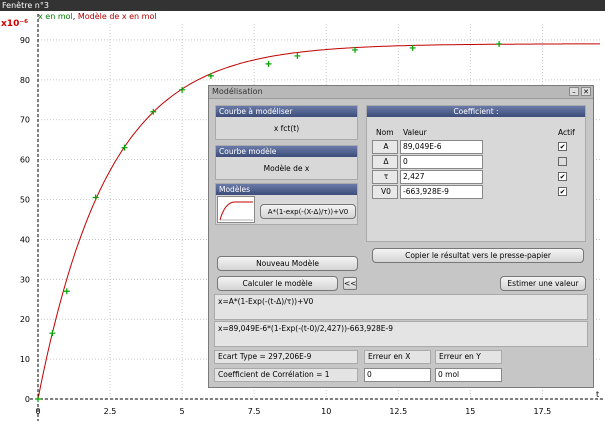 This screenshot has height=421, width=605. What do you see at coordinates (25, 5) in the screenshot?
I see `window-title: Fenêtre n°3` at bounding box center [25, 5].